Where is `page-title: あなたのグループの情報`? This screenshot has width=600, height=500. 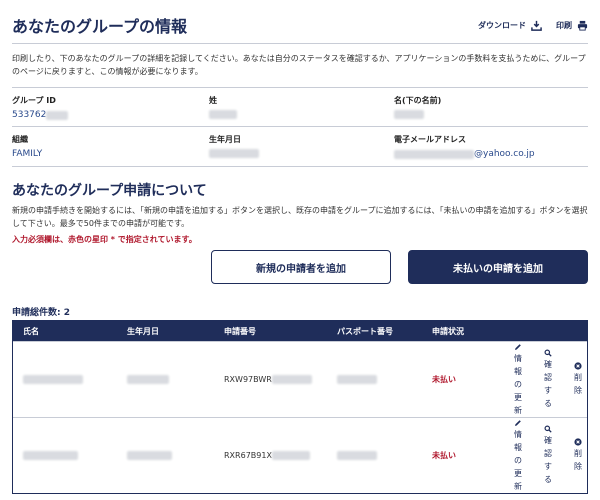 page-title: あなたのグループの情報 is located at coordinates (100, 26).